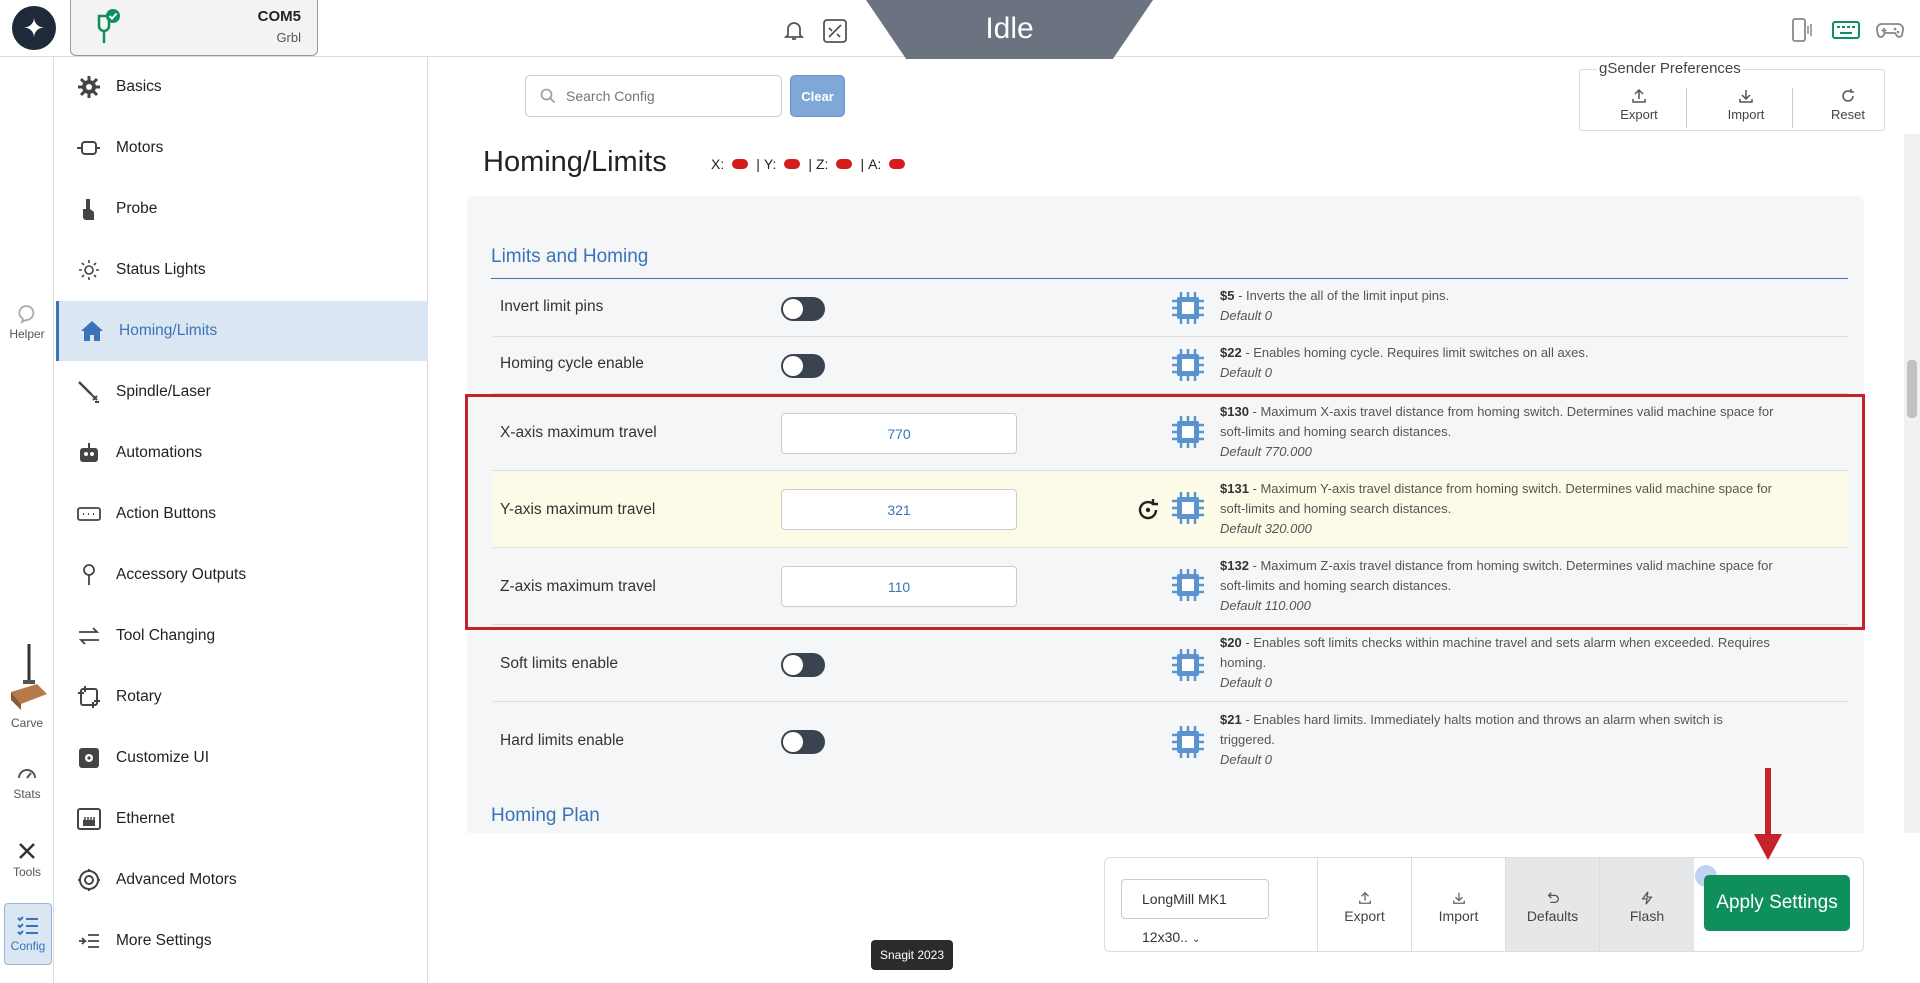 Image resolution: width=1920 pixels, height=983 pixels. Describe the element at coordinates (242, 514) in the screenshot. I see `nav-item-action-buttons: Action Buttons` at that location.